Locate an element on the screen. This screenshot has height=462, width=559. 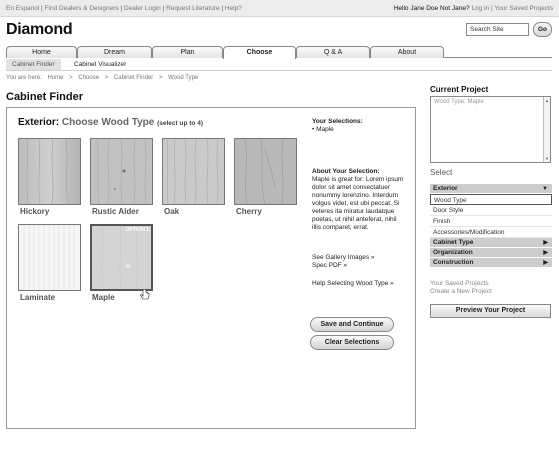
breadcrumb-home: Home is located at coordinates (55, 78).